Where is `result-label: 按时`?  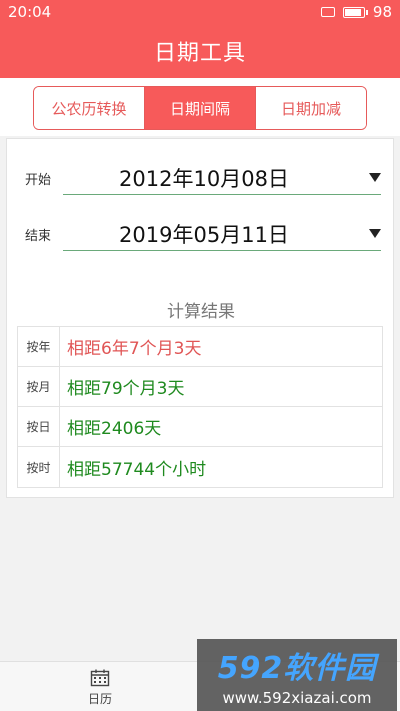
result-label: 按时 is located at coordinates (39, 467).